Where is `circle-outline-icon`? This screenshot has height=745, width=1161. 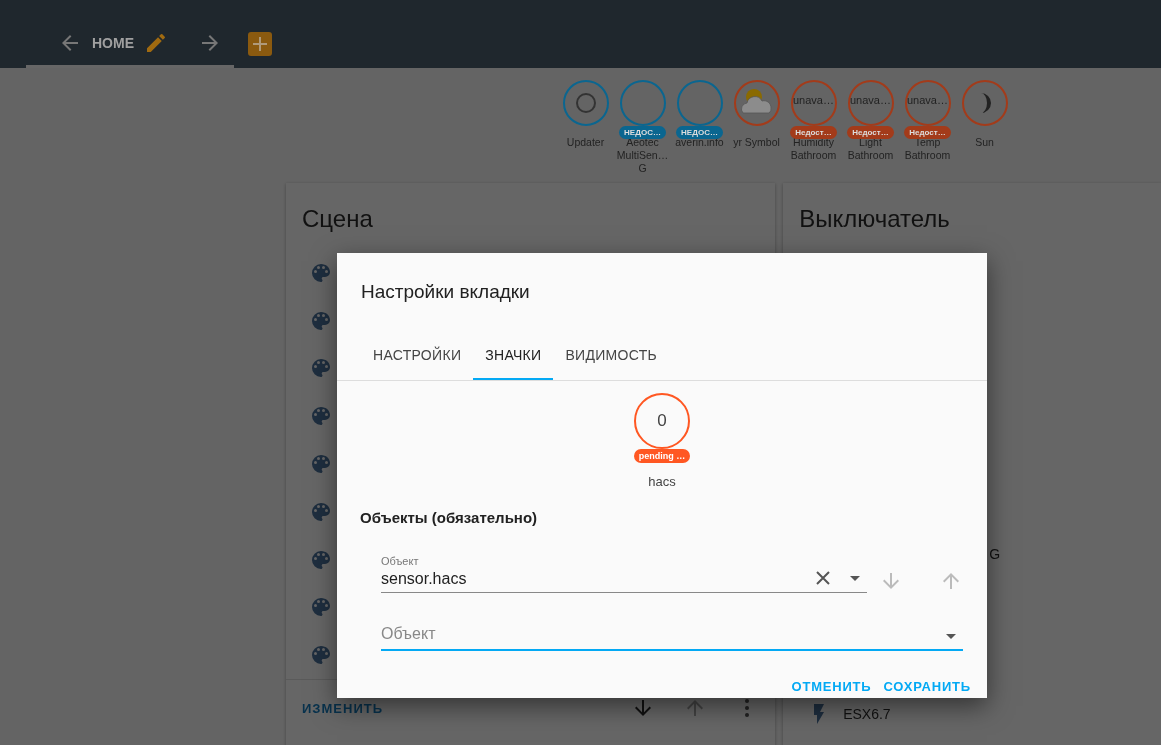 circle-outline-icon is located at coordinates (585, 103).